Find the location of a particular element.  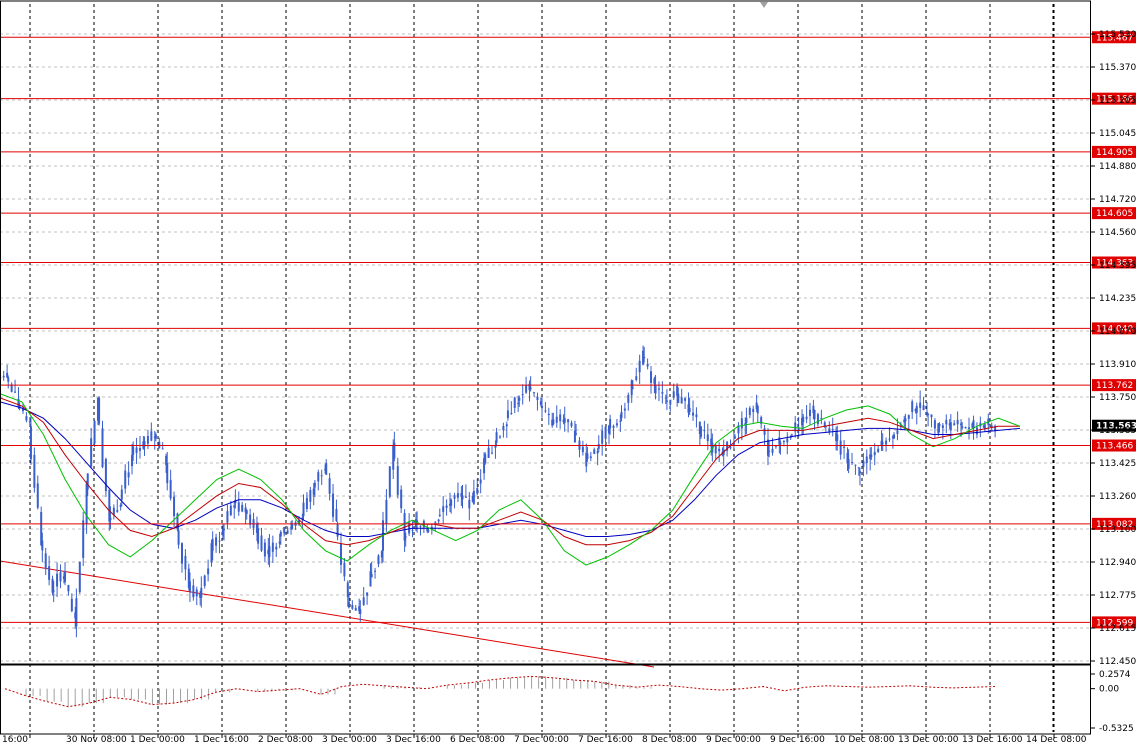

oscillator-panel is located at coordinates (500, 691).